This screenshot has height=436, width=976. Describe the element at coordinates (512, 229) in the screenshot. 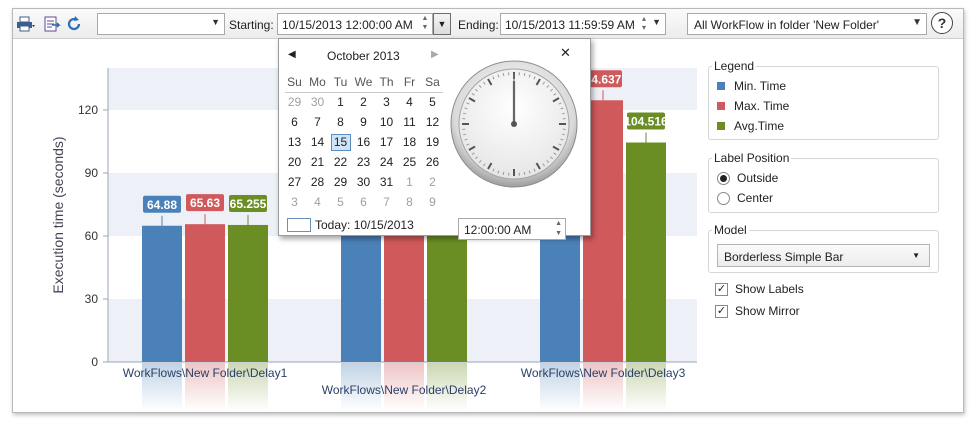

I see `time-input: 12:00:00 AM ▲ ▼` at that location.